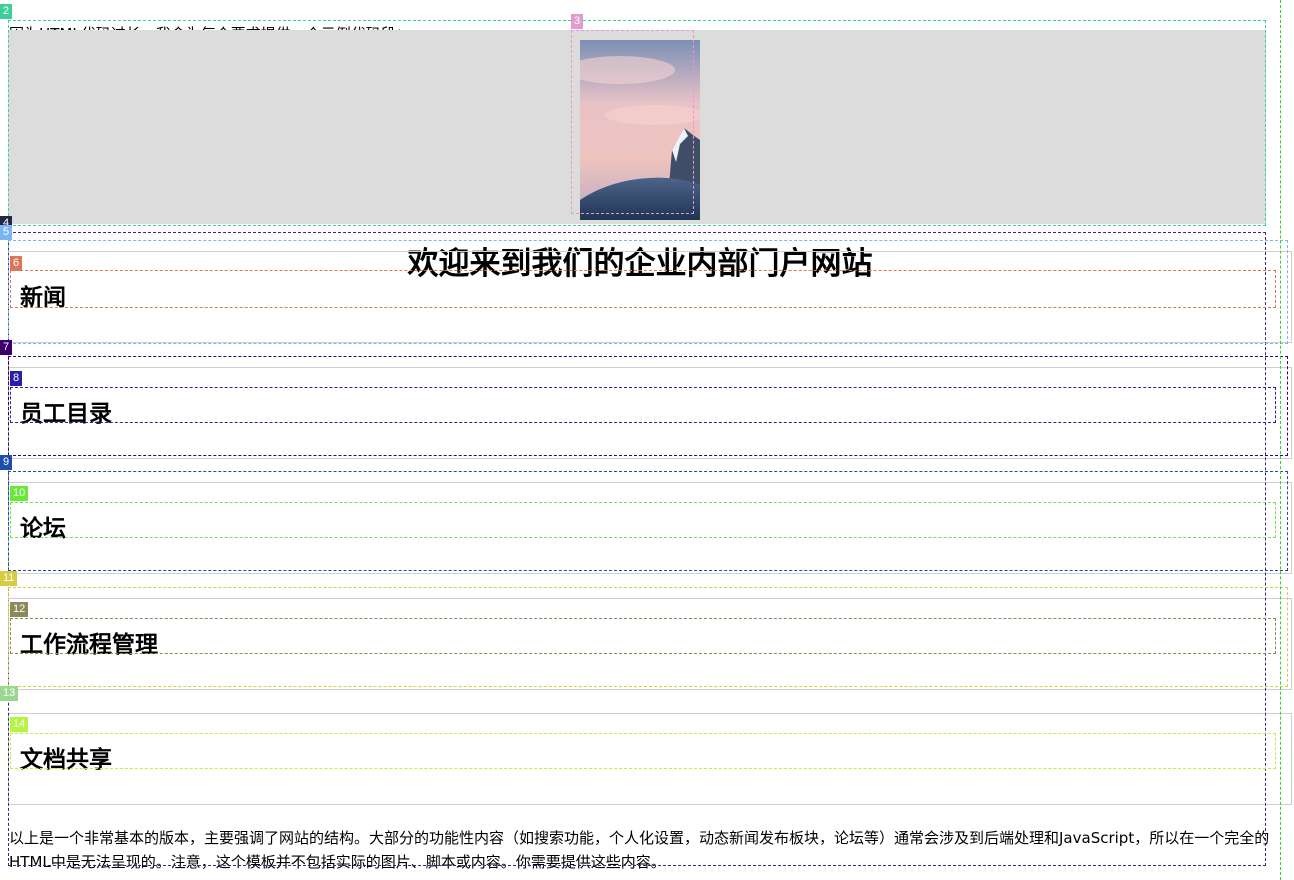  Describe the element at coordinates (43, 298) in the screenshot. I see `section-title-news: 新闻` at that location.